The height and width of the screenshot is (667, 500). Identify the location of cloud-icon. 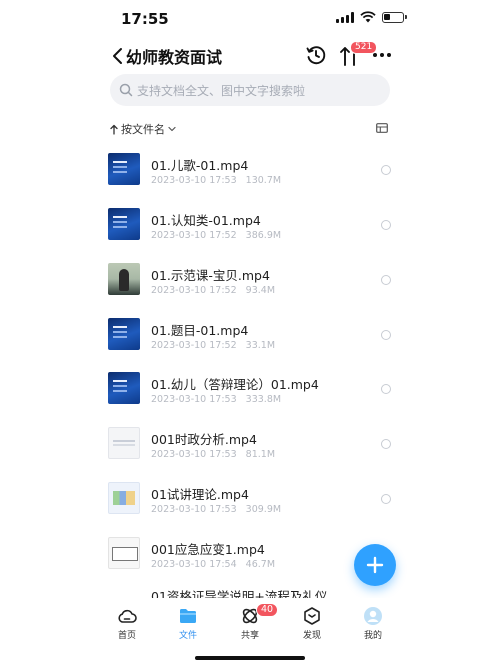
(127, 616).